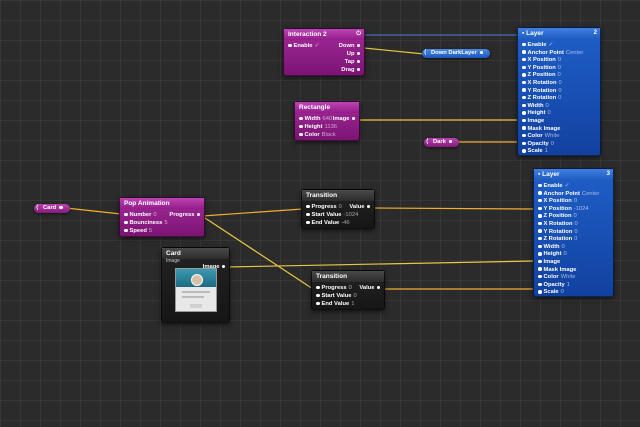 This screenshot has width=640, height=427. I want to click on port-drag: Drag, so click(351, 70).